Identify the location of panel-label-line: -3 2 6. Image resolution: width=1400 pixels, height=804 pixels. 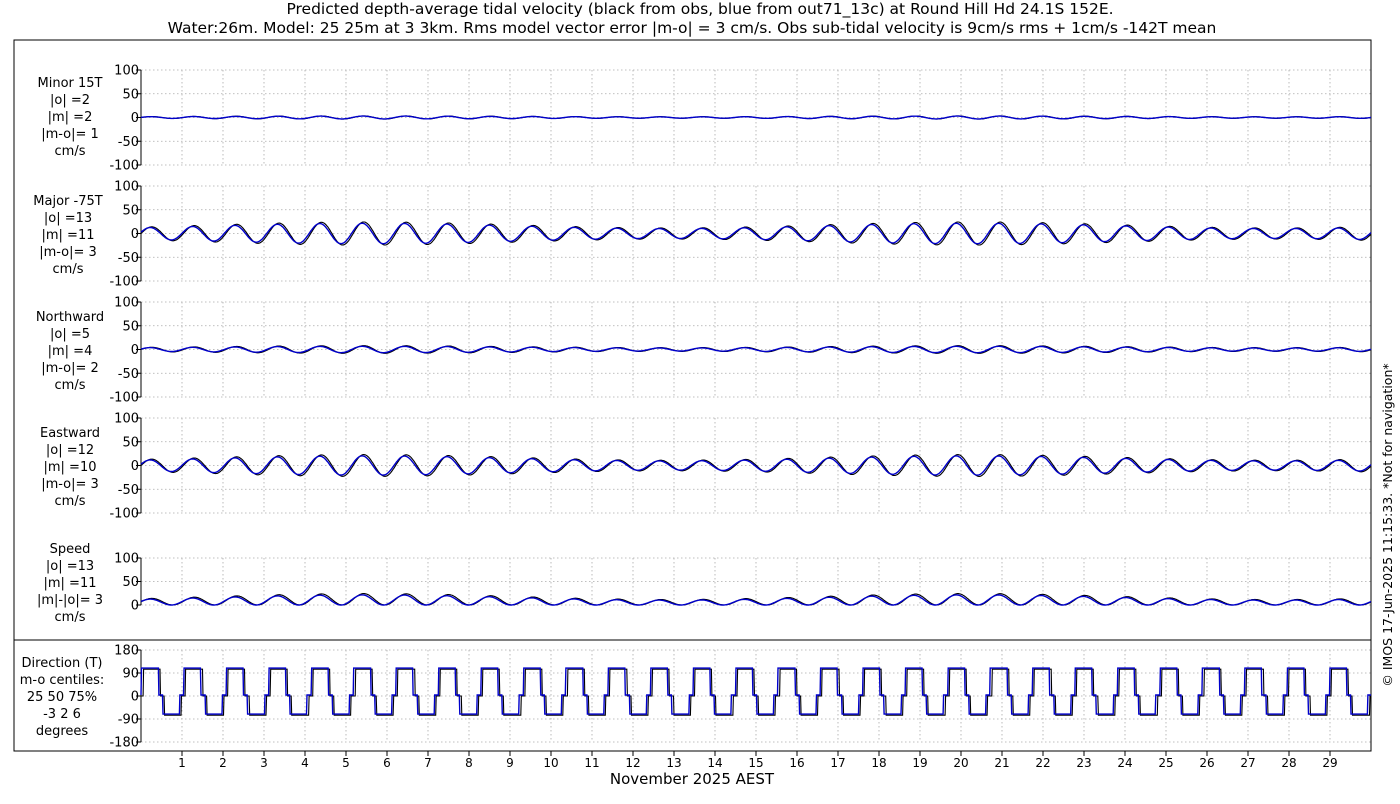
(62, 714).